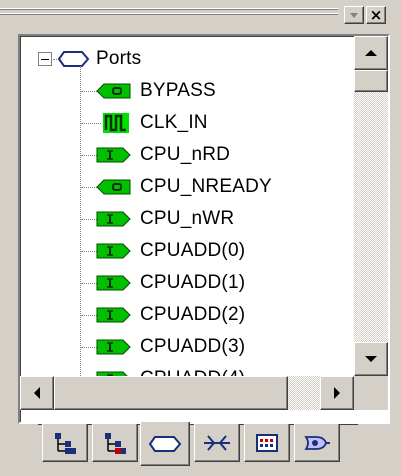  What do you see at coordinates (187, 218) in the screenshot?
I see `tree-item-label: CPU_nWR` at bounding box center [187, 218].